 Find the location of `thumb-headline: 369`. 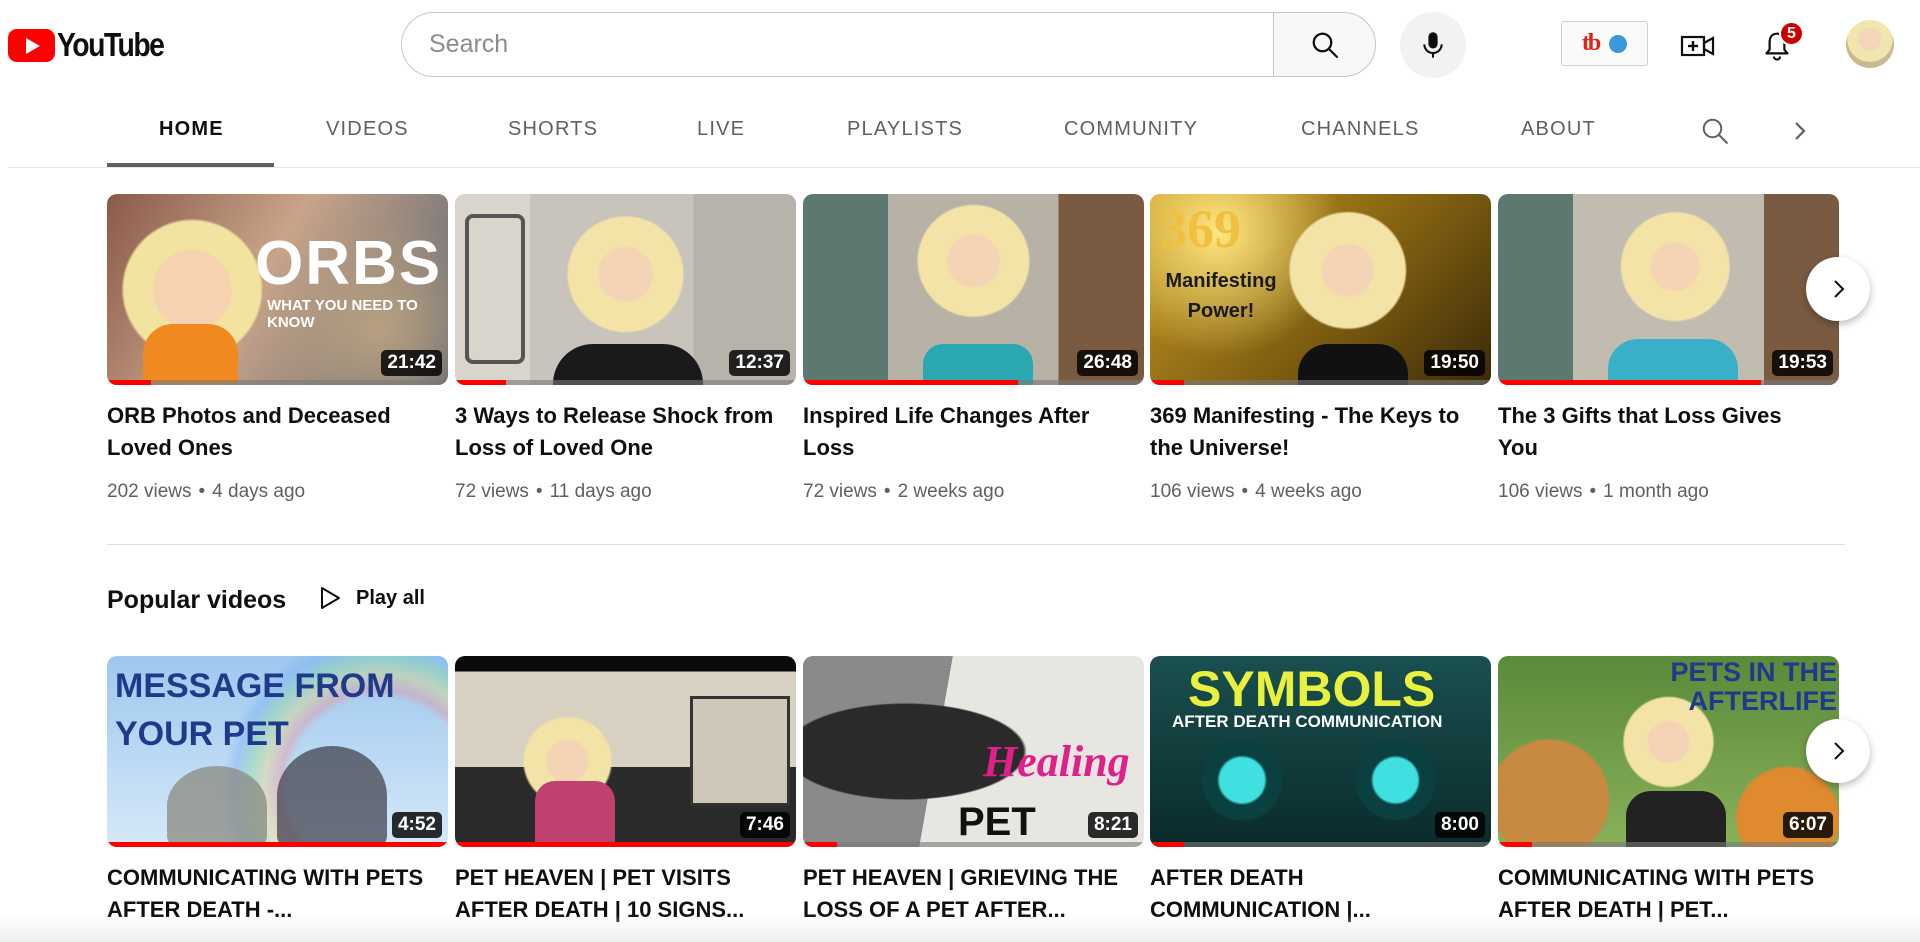

thumb-headline: 369 is located at coordinates (1200, 229).